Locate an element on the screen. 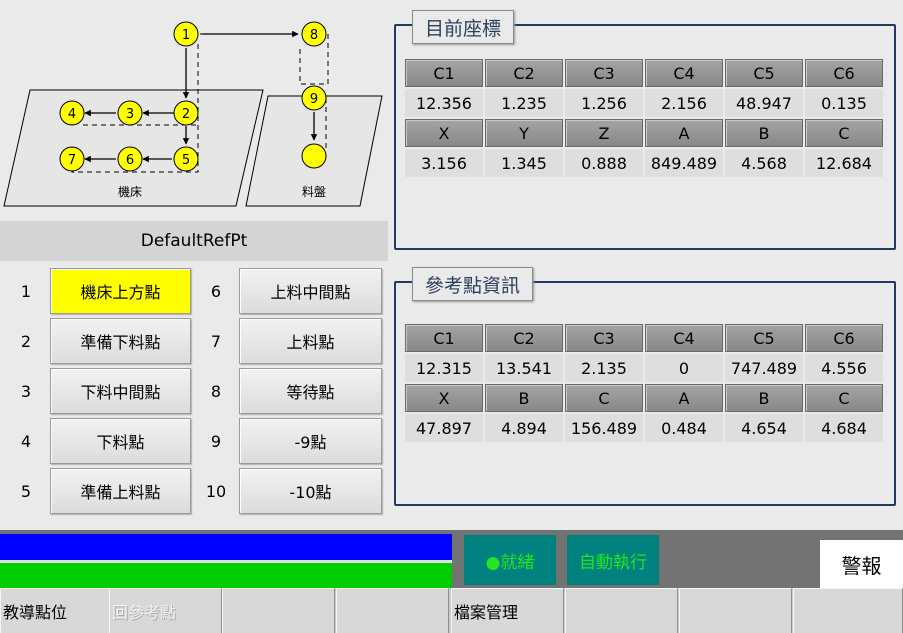 The height and width of the screenshot is (633, 903). point-number-2: 2 is located at coordinates (26, 341).